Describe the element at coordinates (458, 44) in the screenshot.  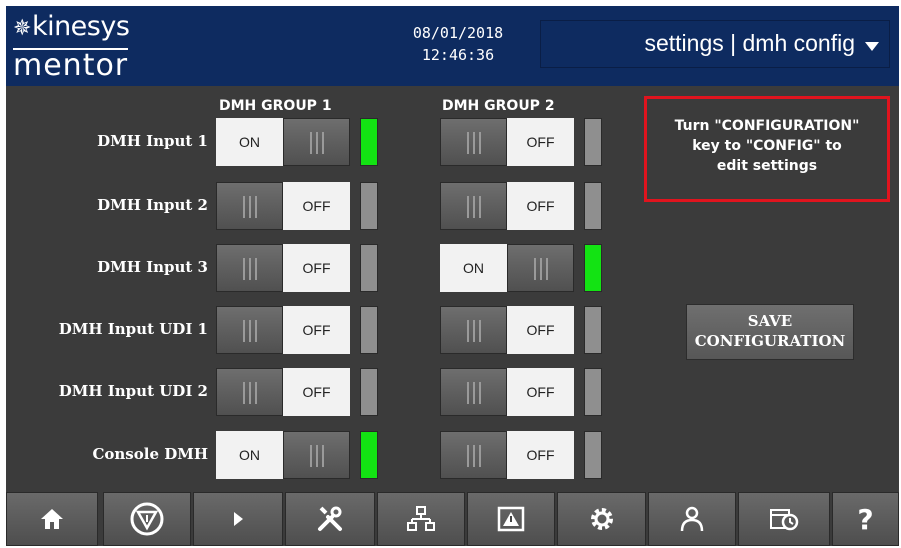
I see `datetime: 08/01/2018 12:46:36` at that location.